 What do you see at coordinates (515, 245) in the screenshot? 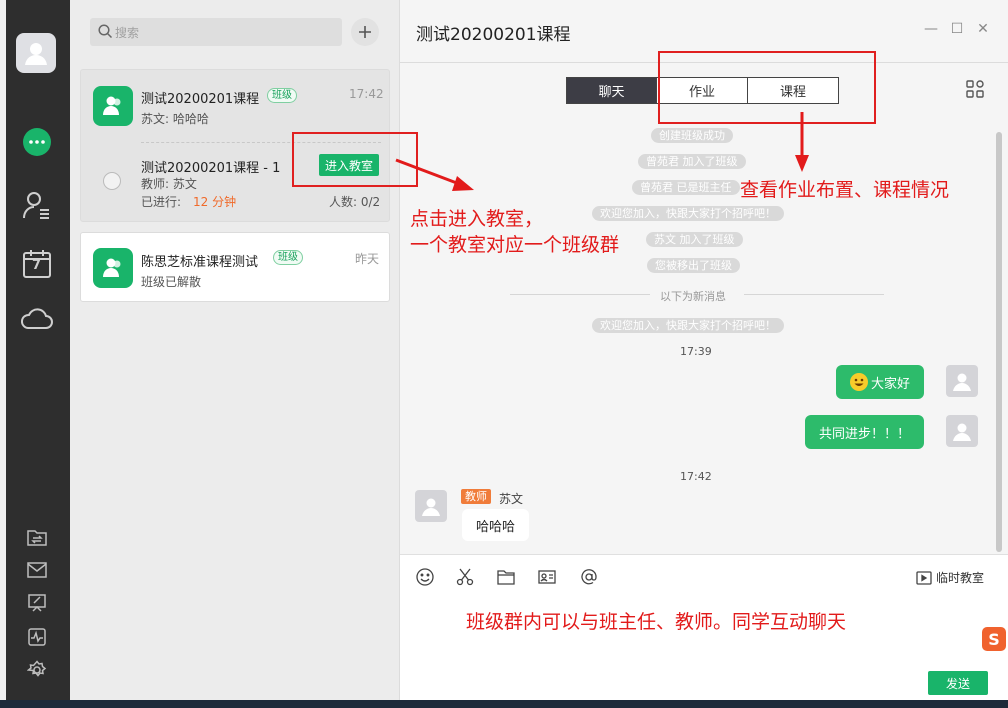
I see `annotation-line: 一个教室对应一个班级群` at bounding box center [515, 245].